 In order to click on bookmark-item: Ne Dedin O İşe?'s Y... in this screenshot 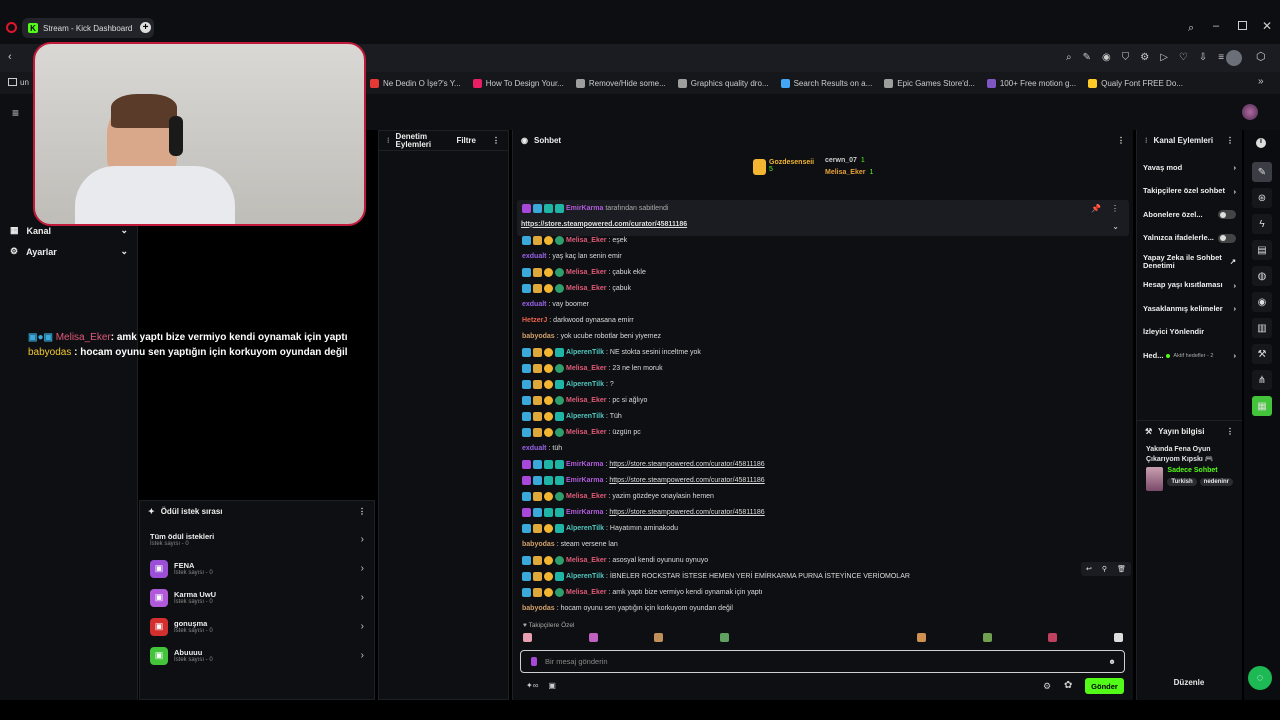, I will do `click(415, 83)`.